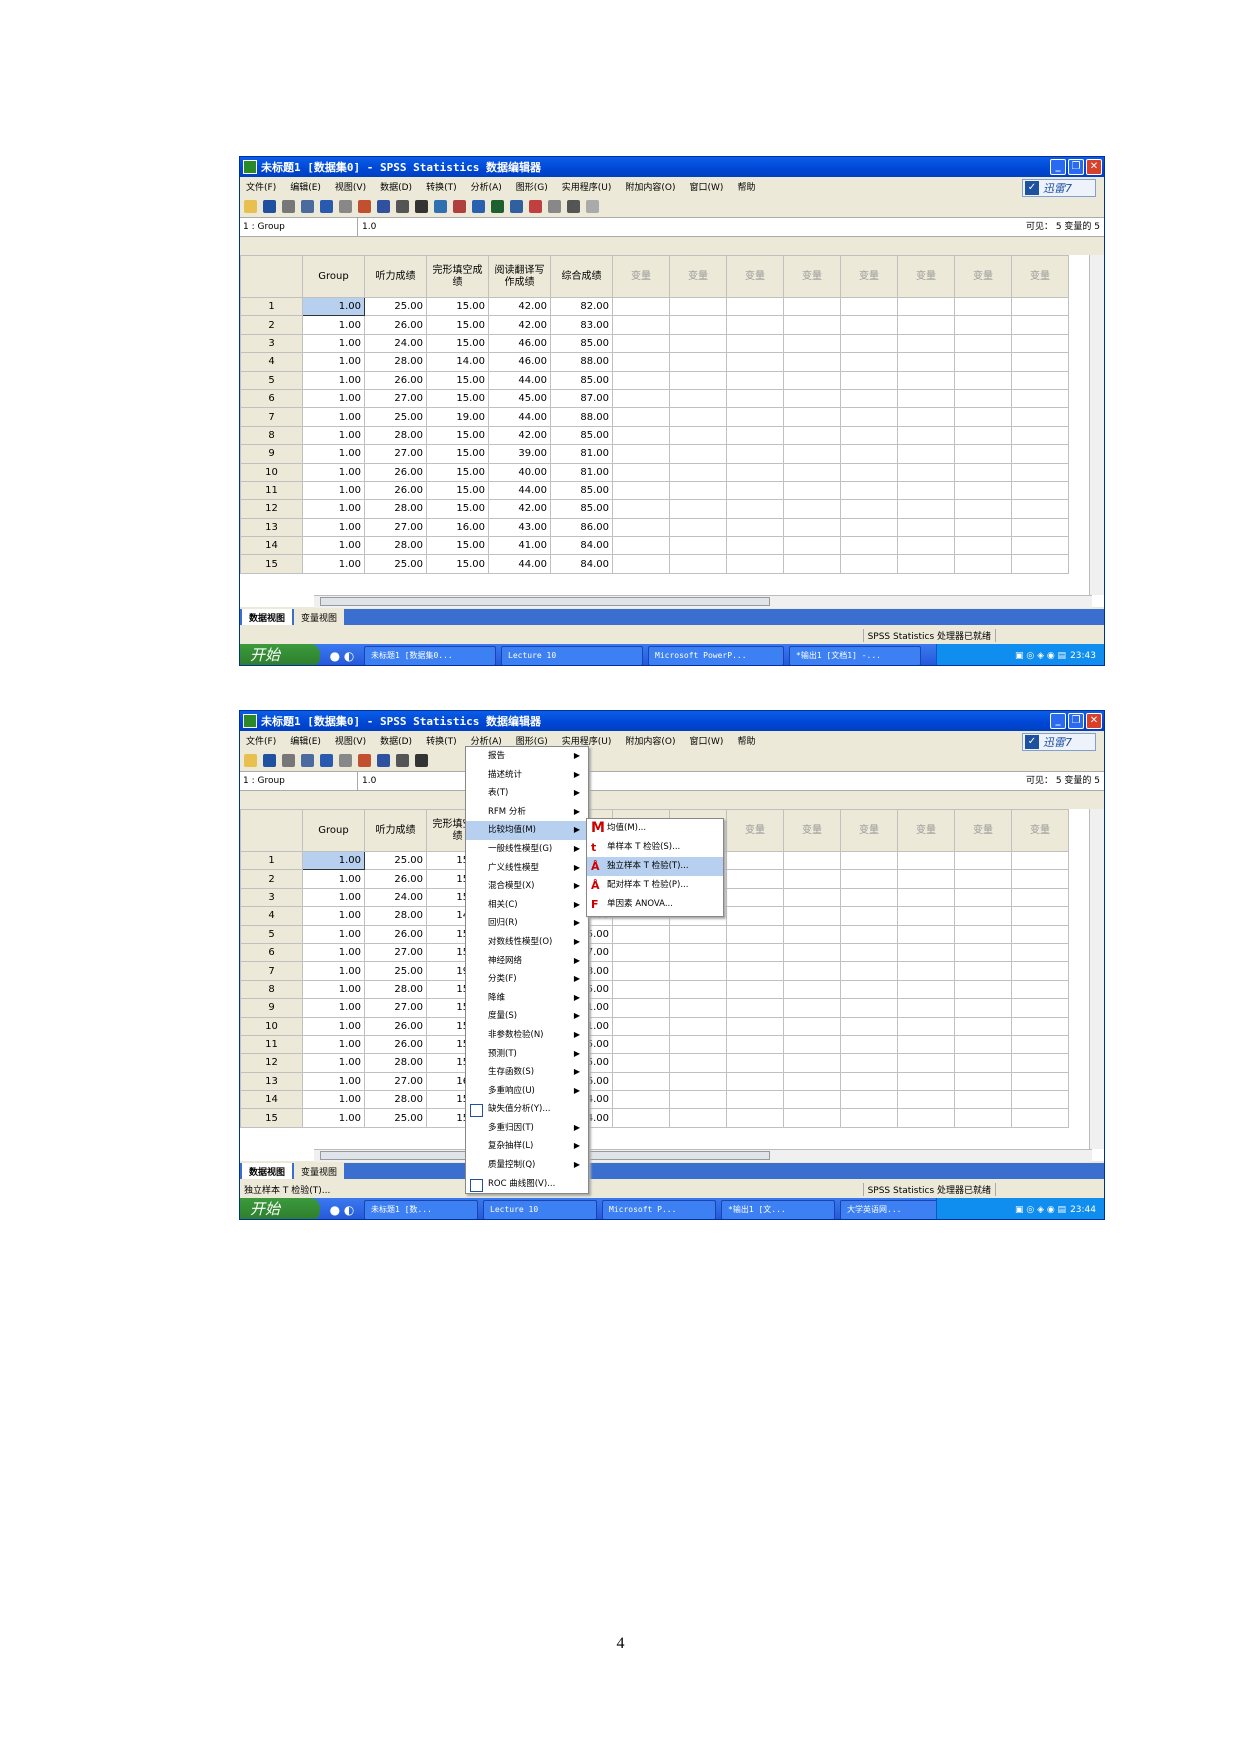  What do you see at coordinates (581, 527) in the screenshot?
I see `data-cell: 86.00` at bounding box center [581, 527].